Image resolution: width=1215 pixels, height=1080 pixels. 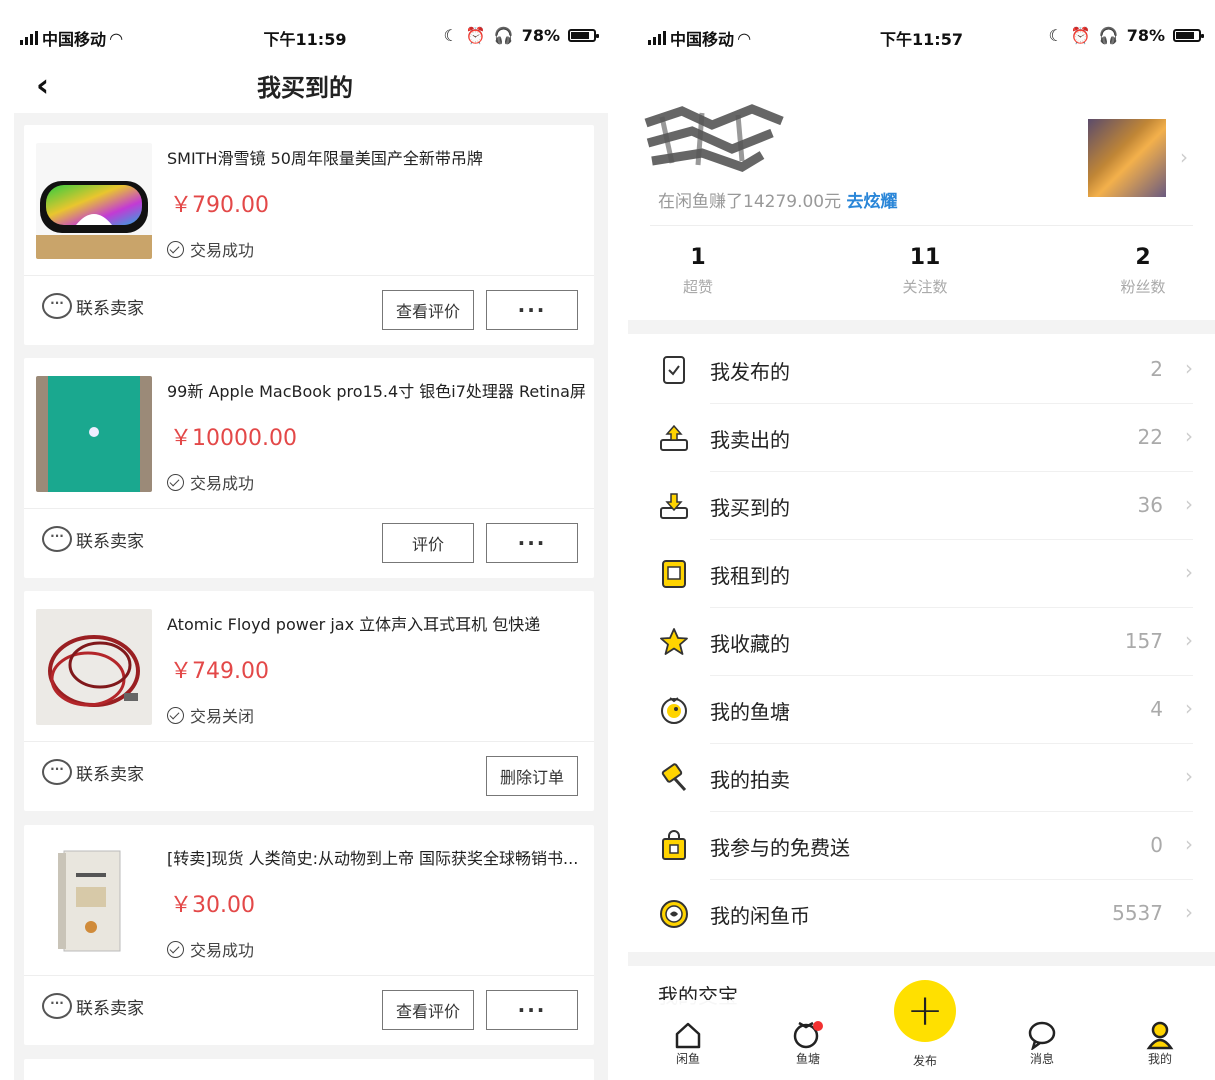 What do you see at coordinates (674, 845) in the screenshot?
I see `gift-bag-icon` at bounding box center [674, 845].